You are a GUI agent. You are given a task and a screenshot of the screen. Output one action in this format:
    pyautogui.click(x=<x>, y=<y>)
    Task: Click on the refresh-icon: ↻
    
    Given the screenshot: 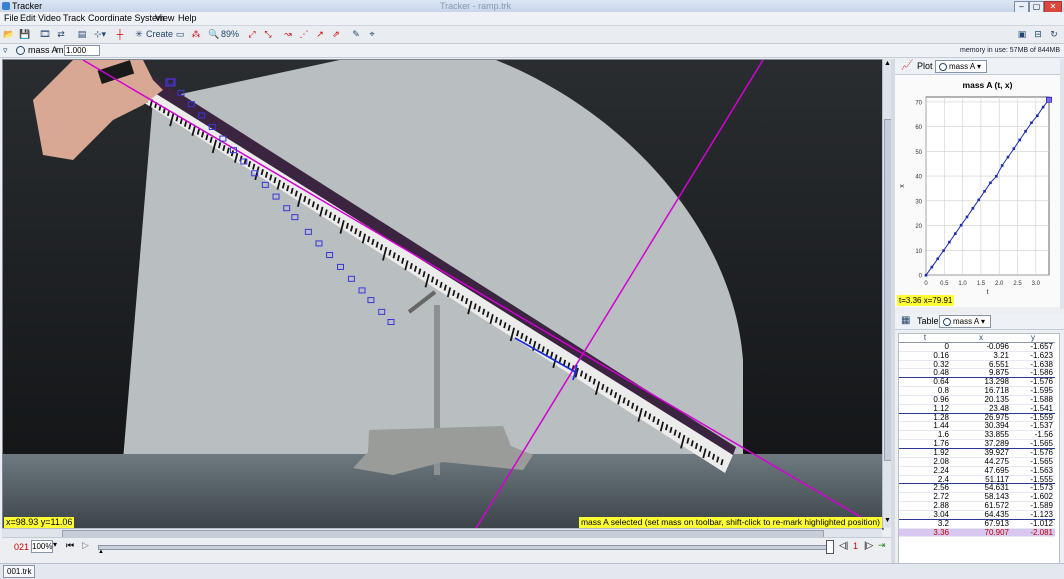 What is the action you would take?
    pyautogui.click(x=1054, y=34)
    